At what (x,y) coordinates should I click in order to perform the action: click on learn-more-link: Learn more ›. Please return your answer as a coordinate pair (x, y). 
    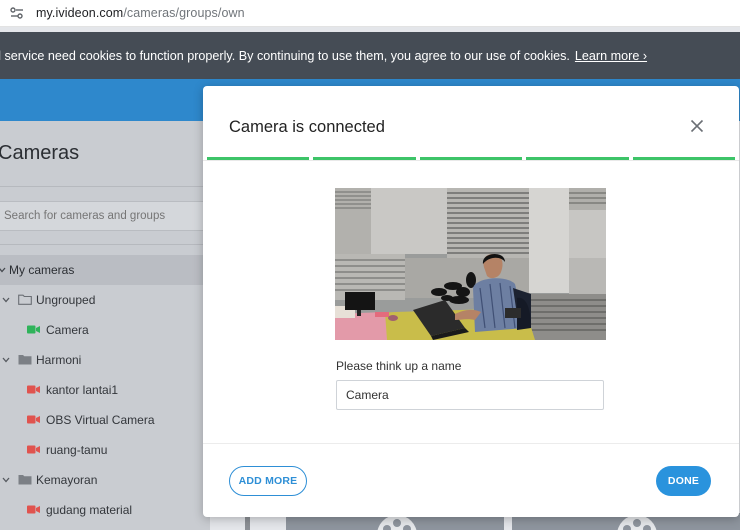
    Looking at the image, I should click on (611, 56).